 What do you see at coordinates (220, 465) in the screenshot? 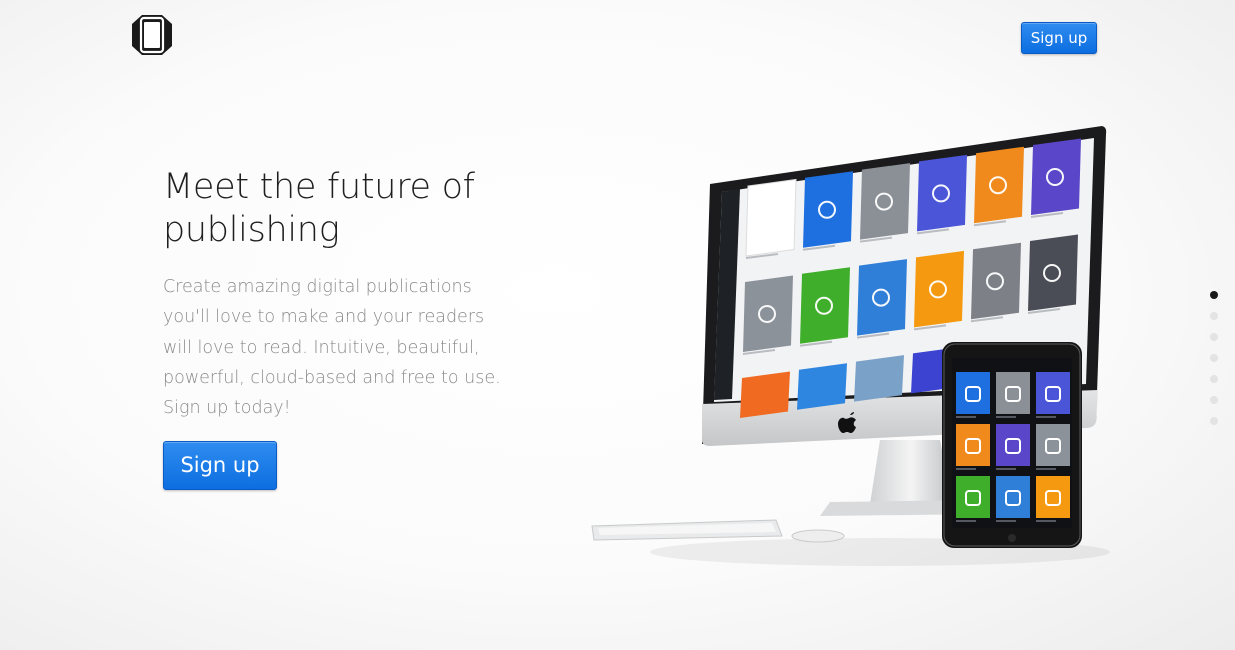
I see `hero-signup-button: Sign up` at bounding box center [220, 465].